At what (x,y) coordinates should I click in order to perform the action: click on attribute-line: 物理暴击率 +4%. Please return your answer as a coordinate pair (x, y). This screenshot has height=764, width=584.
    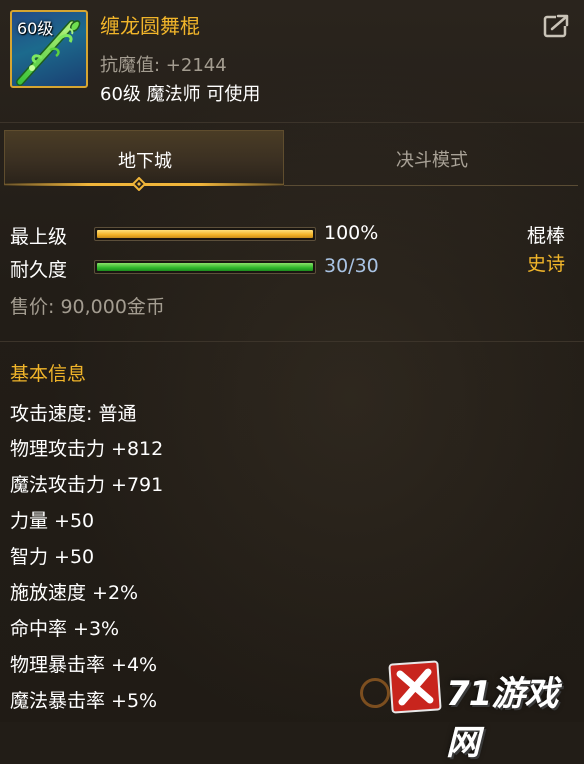
    Looking at the image, I should click on (84, 665).